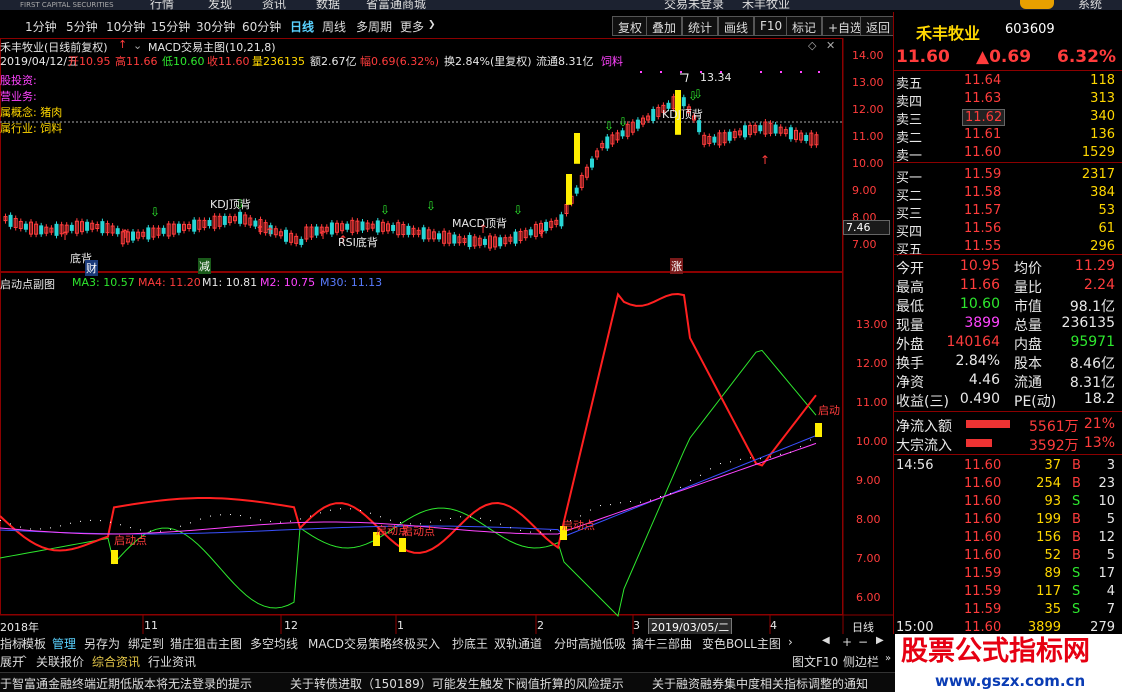 This screenshot has height=692, width=1122. What do you see at coordinates (790, 642) in the screenshot?
I see `tabs-next-icon: ›` at bounding box center [790, 642].